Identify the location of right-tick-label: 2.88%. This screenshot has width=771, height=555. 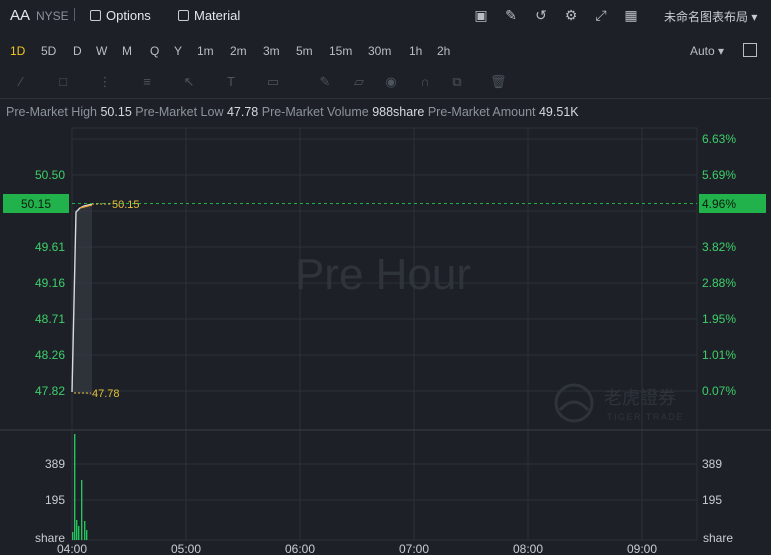
(719, 283).